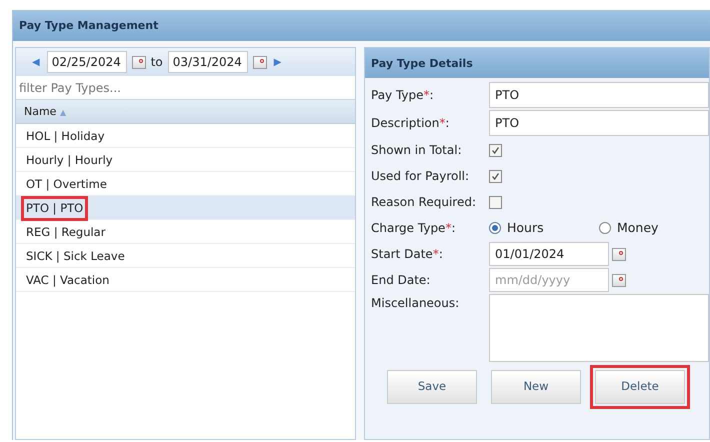 The width and height of the screenshot is (710, 442). What do you see at coordinates (185, 160) in the screenshot?
I see `list-item: Hourly | Hourly` at bounding box center [185, 160].